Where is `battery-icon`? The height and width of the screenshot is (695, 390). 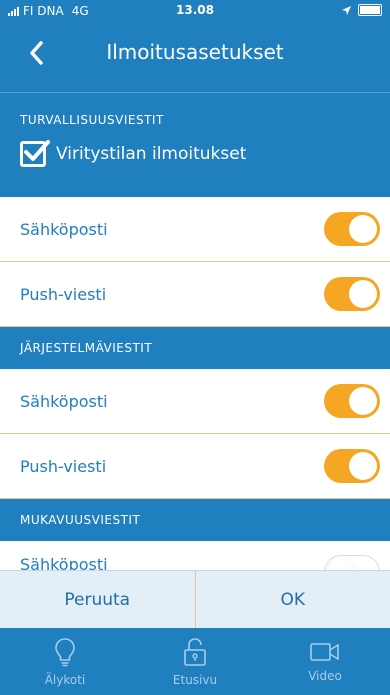 battery-icon is located at coordinates (370, 10).